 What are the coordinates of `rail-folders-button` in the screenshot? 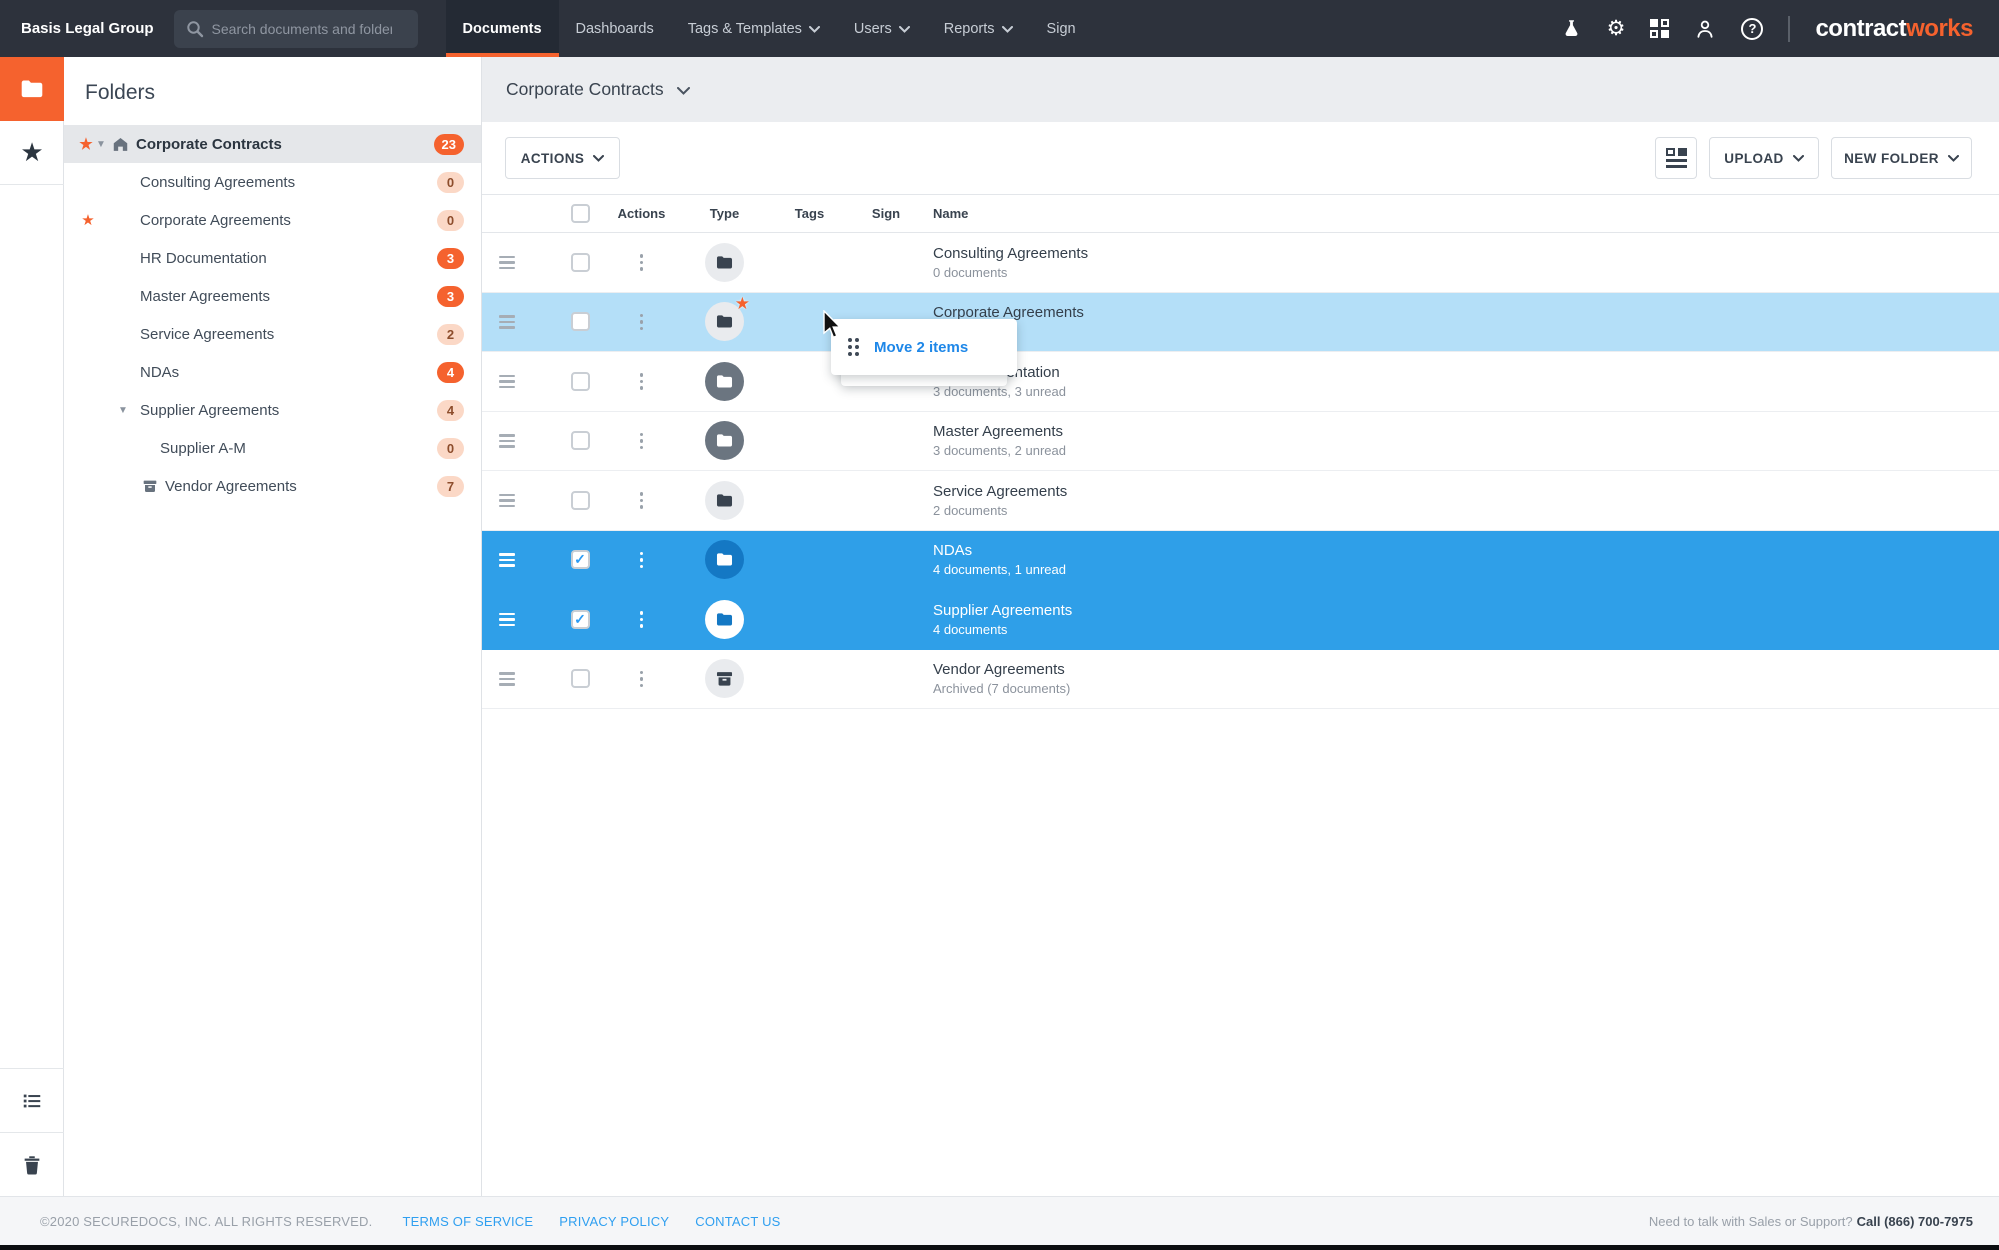 It's located at (32, 89).